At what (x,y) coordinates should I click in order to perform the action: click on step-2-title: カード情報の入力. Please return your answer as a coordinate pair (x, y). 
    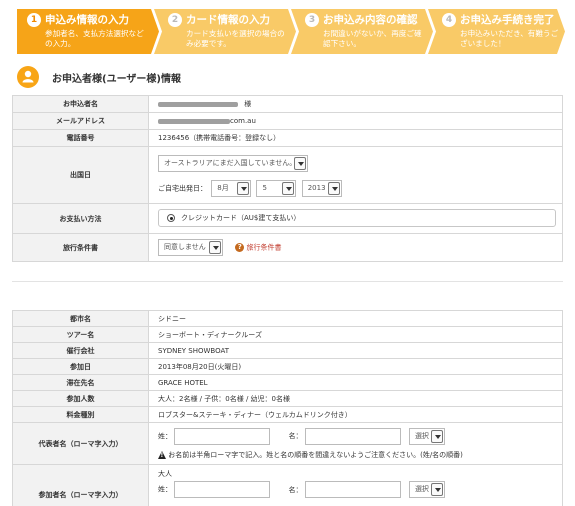
    Looking at the image, I should click on (228, 20).